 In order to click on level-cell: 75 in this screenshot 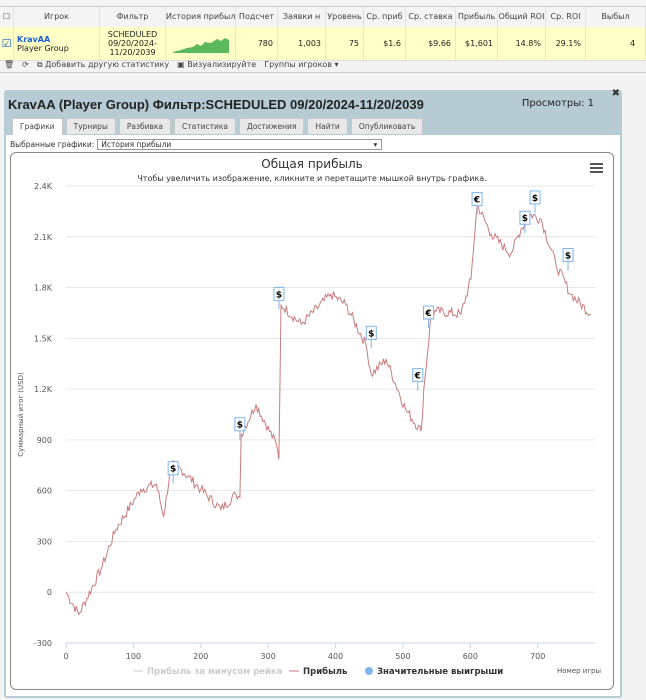, I will do `click(345, 43)`.